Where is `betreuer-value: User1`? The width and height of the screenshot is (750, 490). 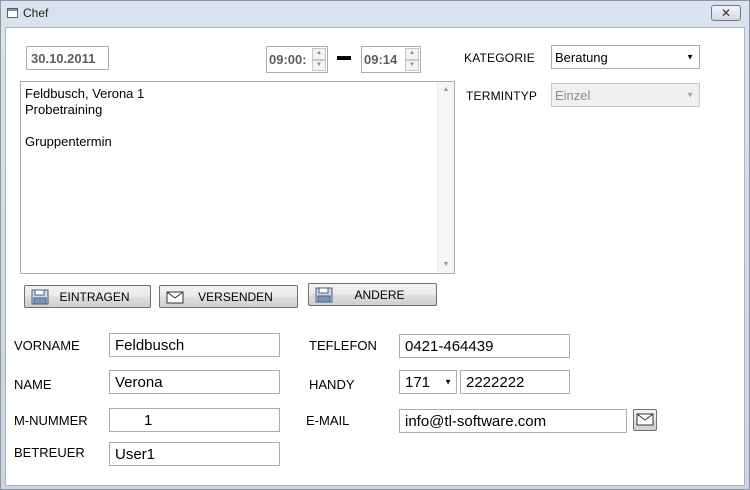 betreuer-value: User1 is located at coordinates (135, 454).